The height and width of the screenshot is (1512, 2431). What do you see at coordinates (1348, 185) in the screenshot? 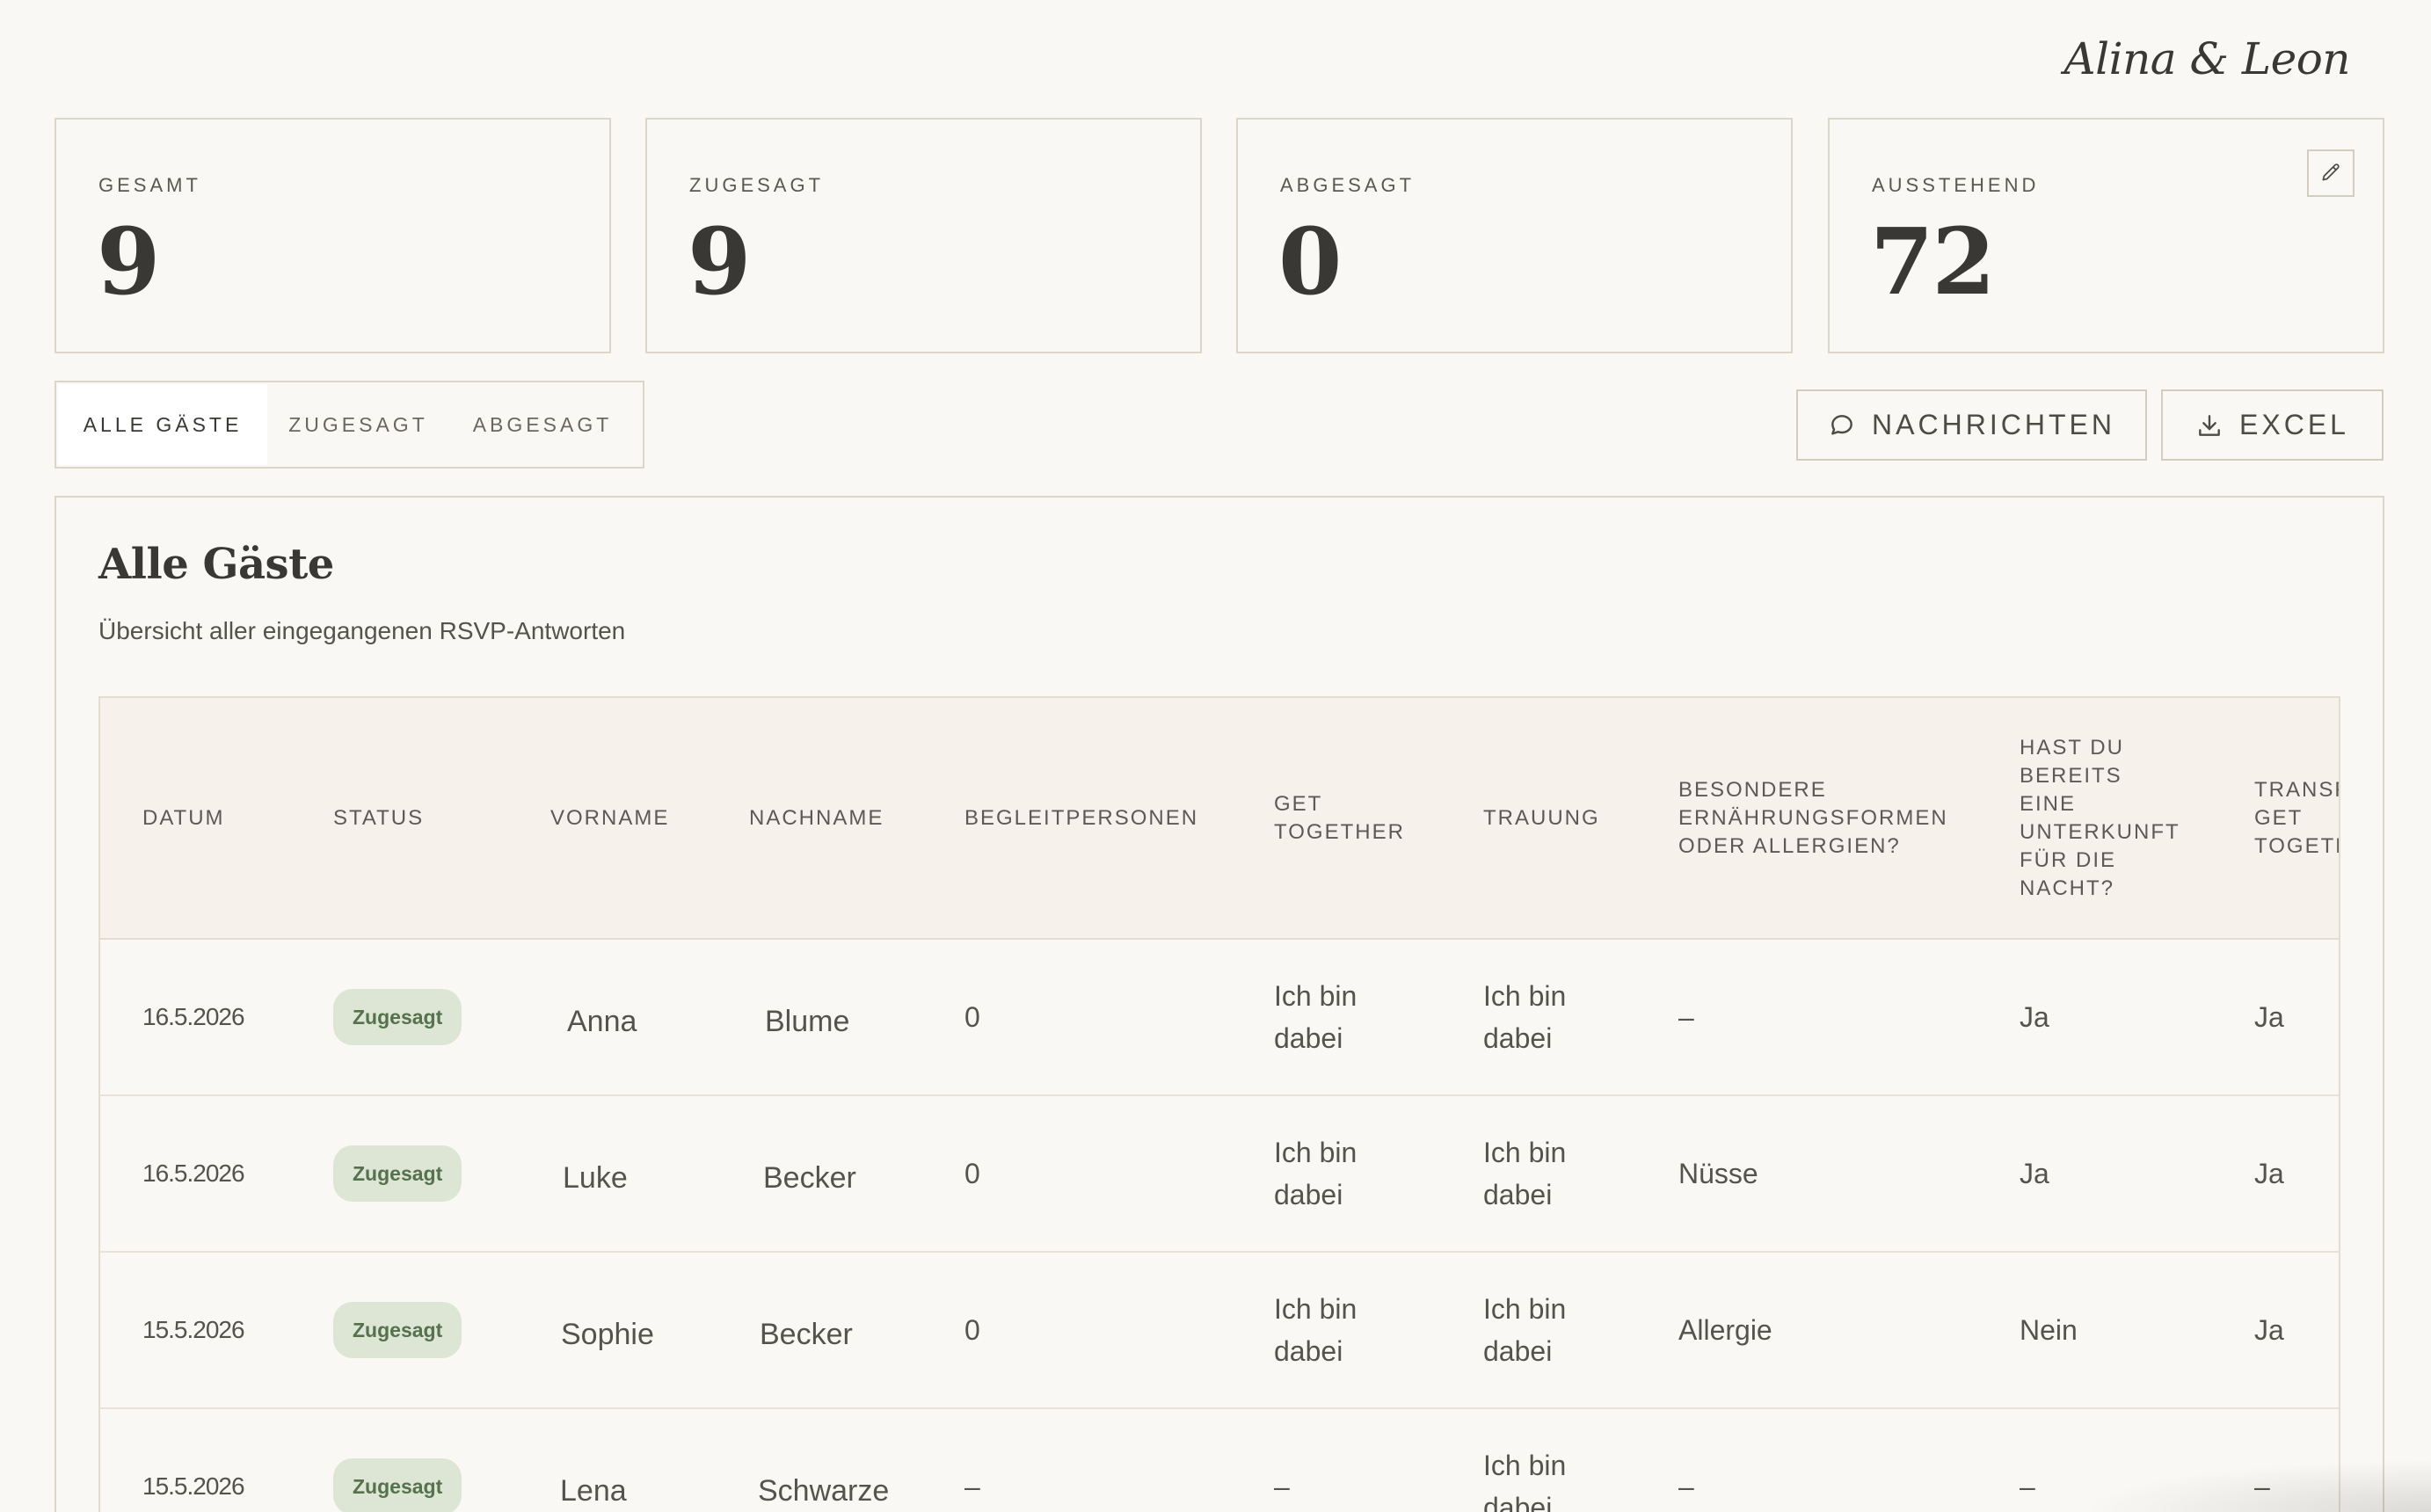
I see `stat-label: ABGESAGT` at bounding box center [1348, 185].